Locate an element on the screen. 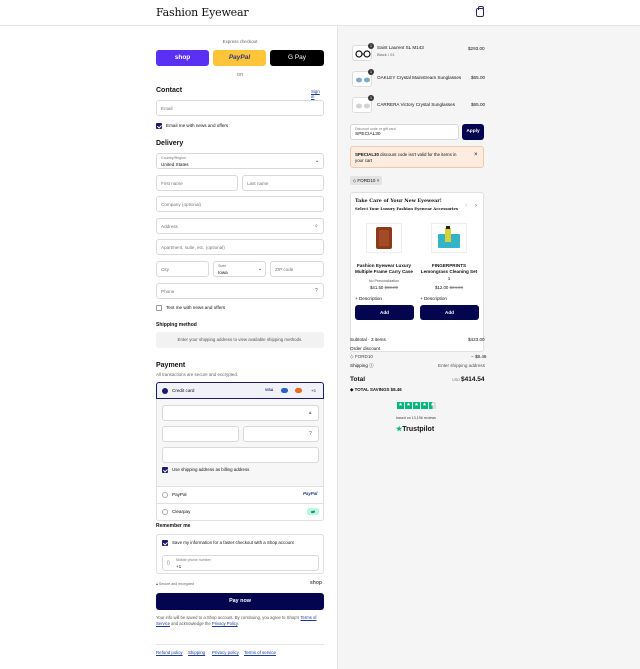 The image size is (640, 669). visa-icon: VISA is located at coordinates (269, 390).